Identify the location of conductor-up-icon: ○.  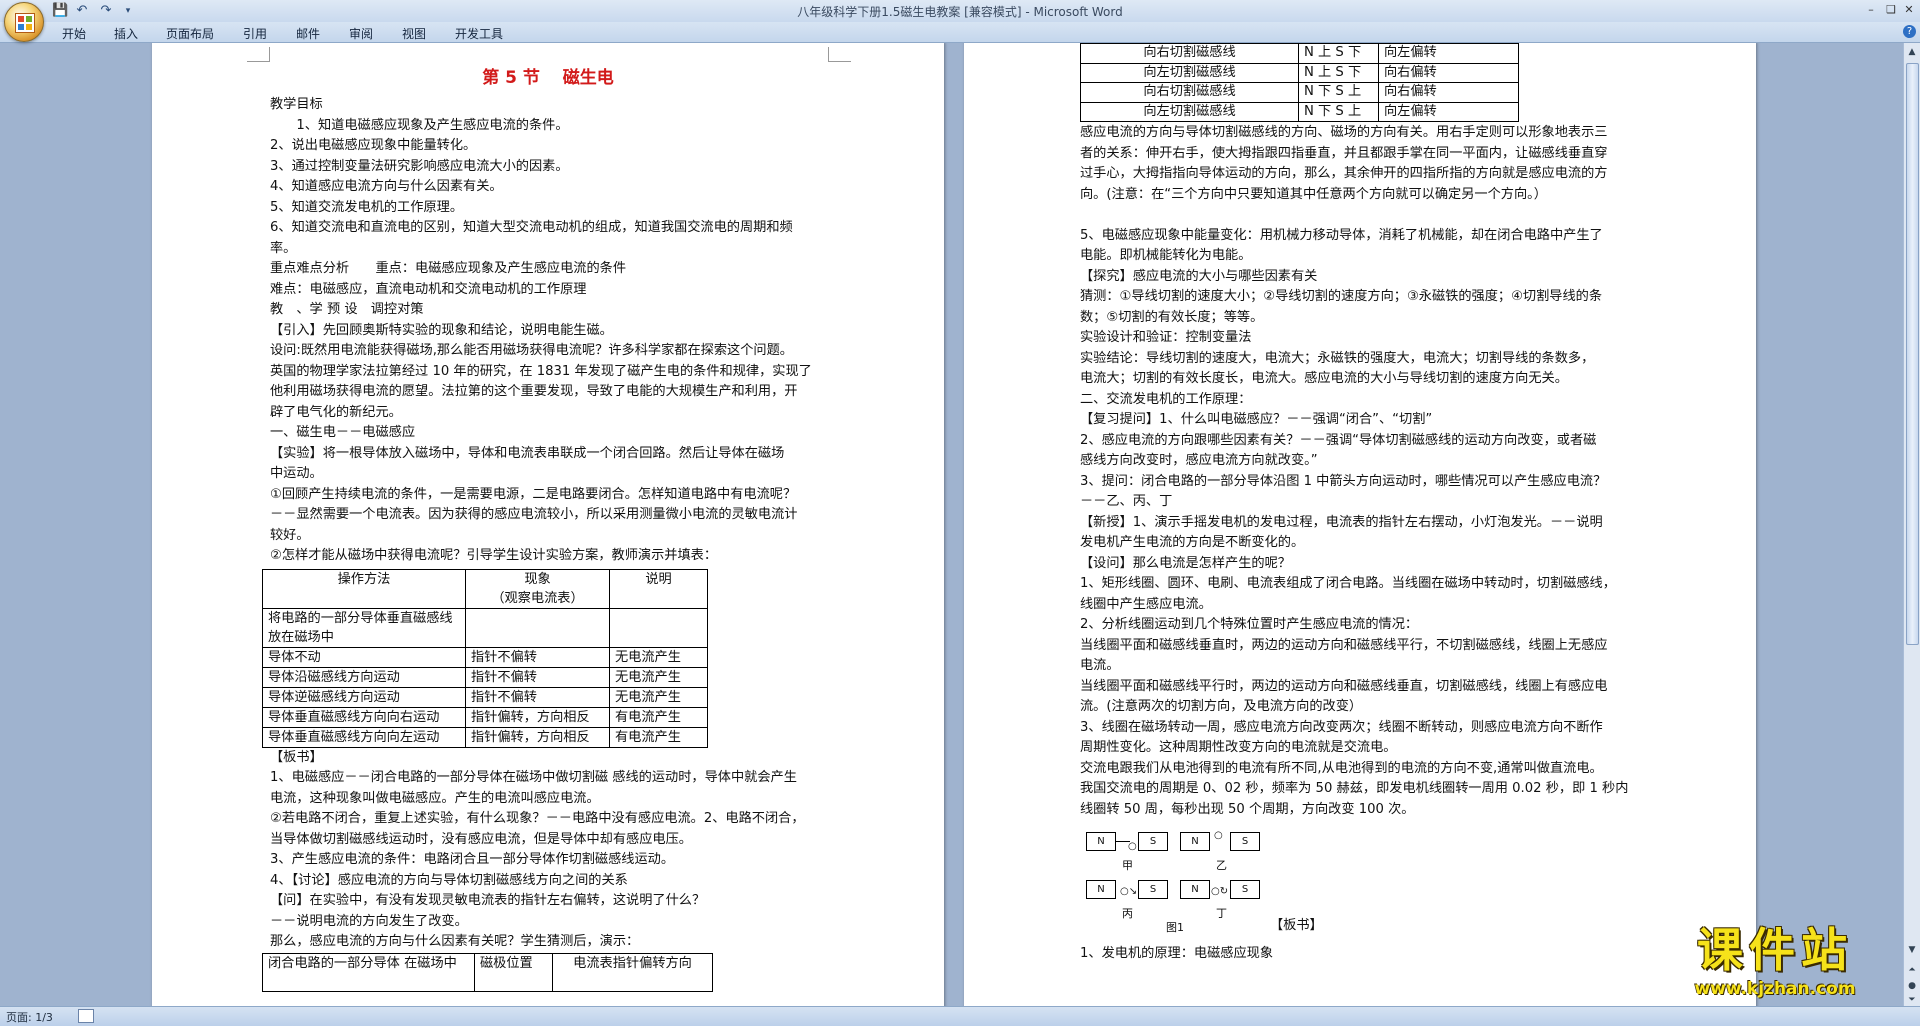
(1218, 835).